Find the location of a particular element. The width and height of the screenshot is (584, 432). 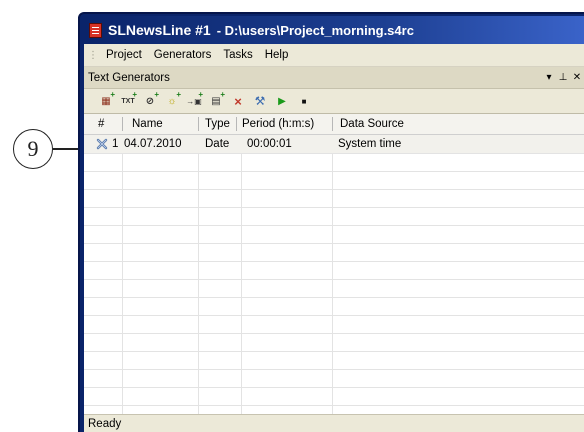

add-import-generator-icon: →▣ + is located at coordinates (194, 100).